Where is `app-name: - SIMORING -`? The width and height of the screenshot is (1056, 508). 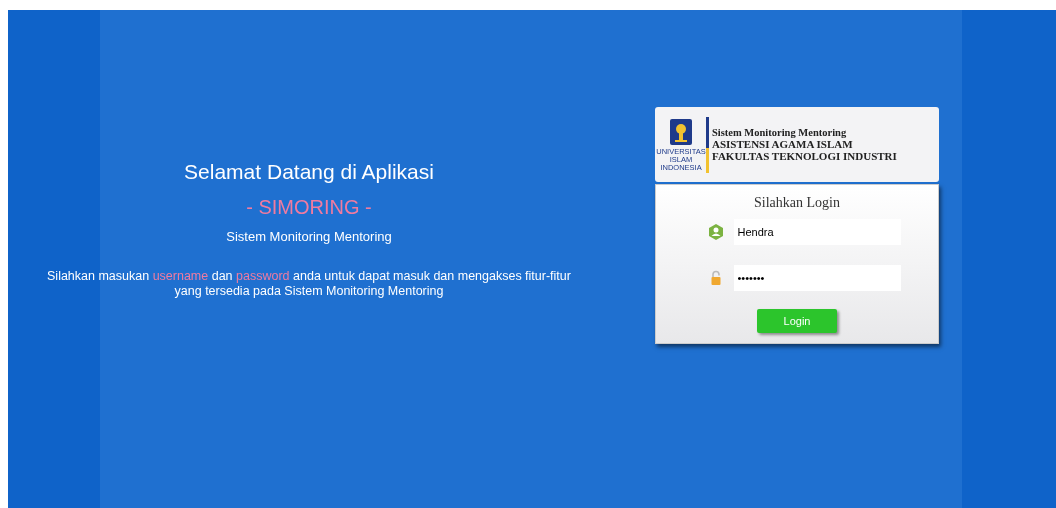
app-name: - SIMORING - is located at coordinates (309, 207).